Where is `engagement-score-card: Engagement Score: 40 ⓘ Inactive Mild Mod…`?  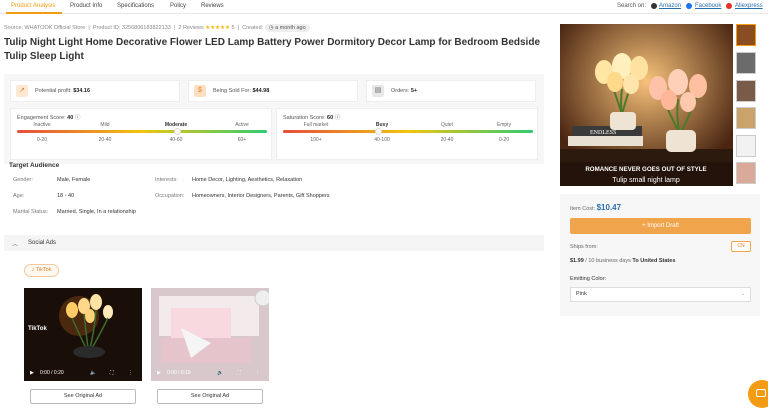 engagement-score-card: Engagement Score: 40 ⓘ Inactive Mild Mod… is located at coordinates (141, 134).